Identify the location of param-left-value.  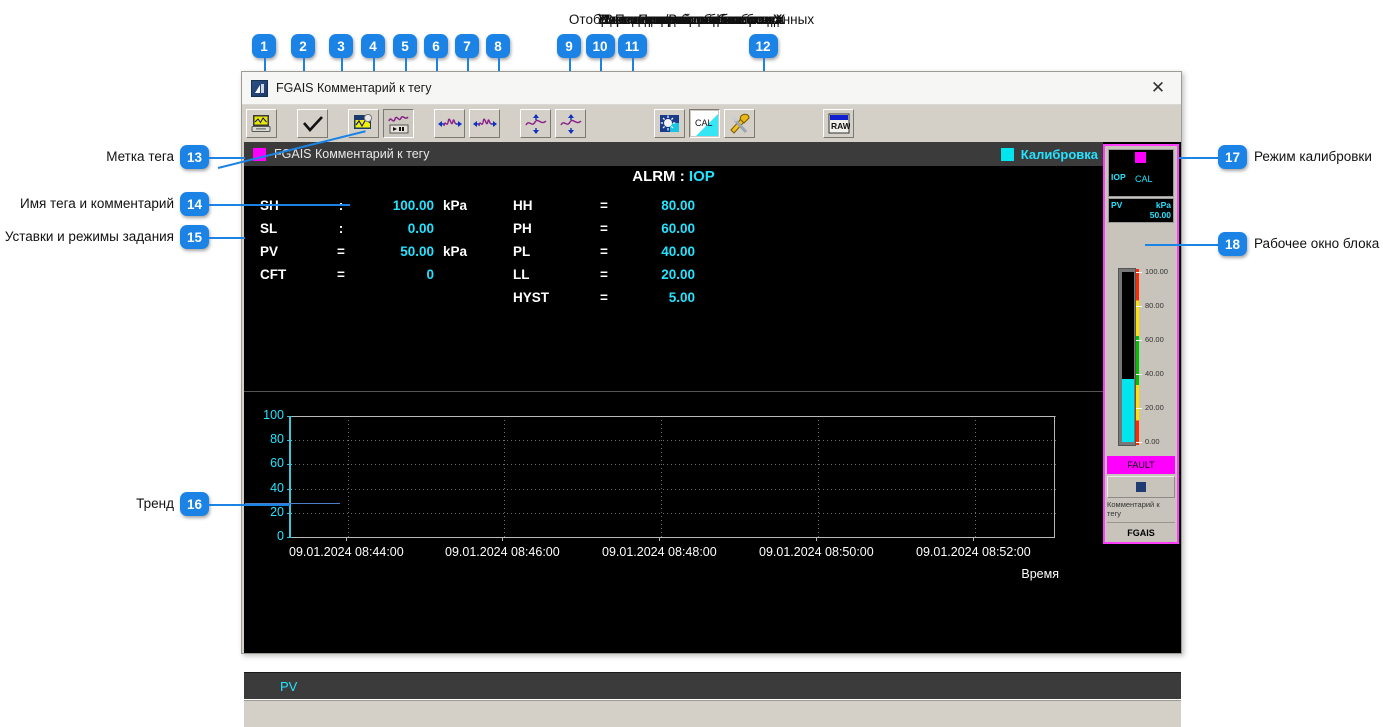
(398, 297).